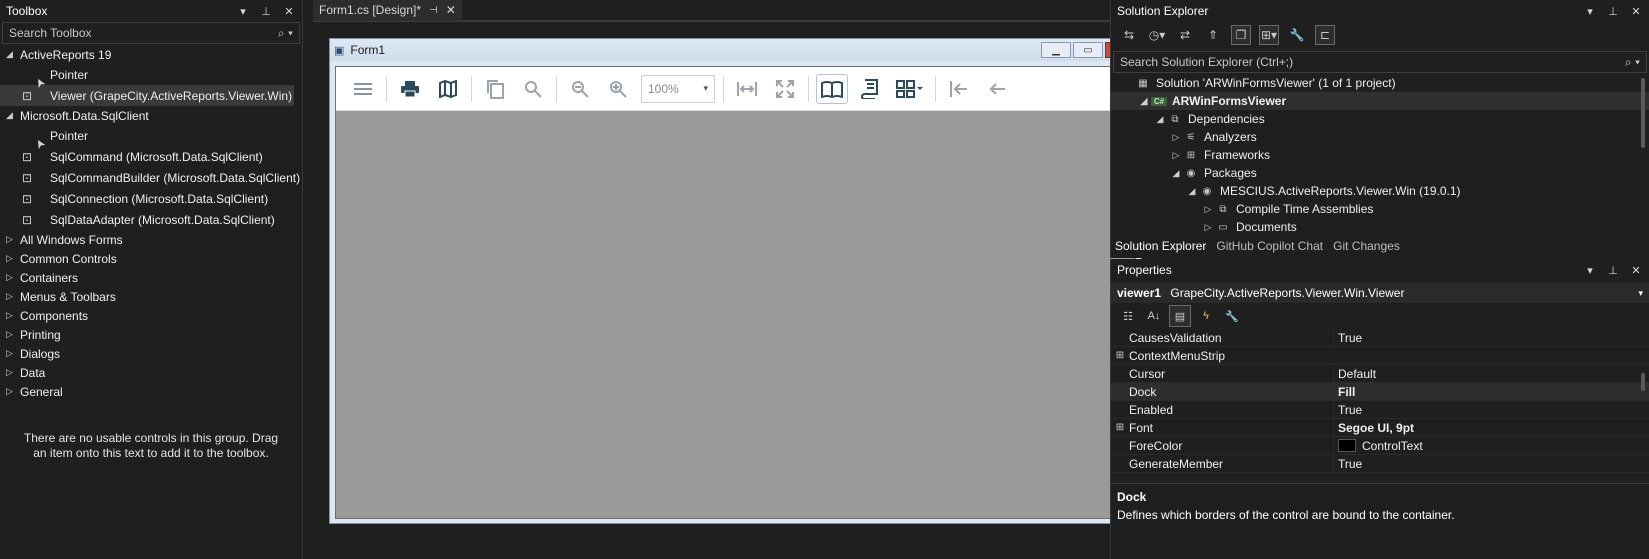 The height and width of the screenshot is (559, 1649). I want to click on fit-page-icon, so click(785, 89).